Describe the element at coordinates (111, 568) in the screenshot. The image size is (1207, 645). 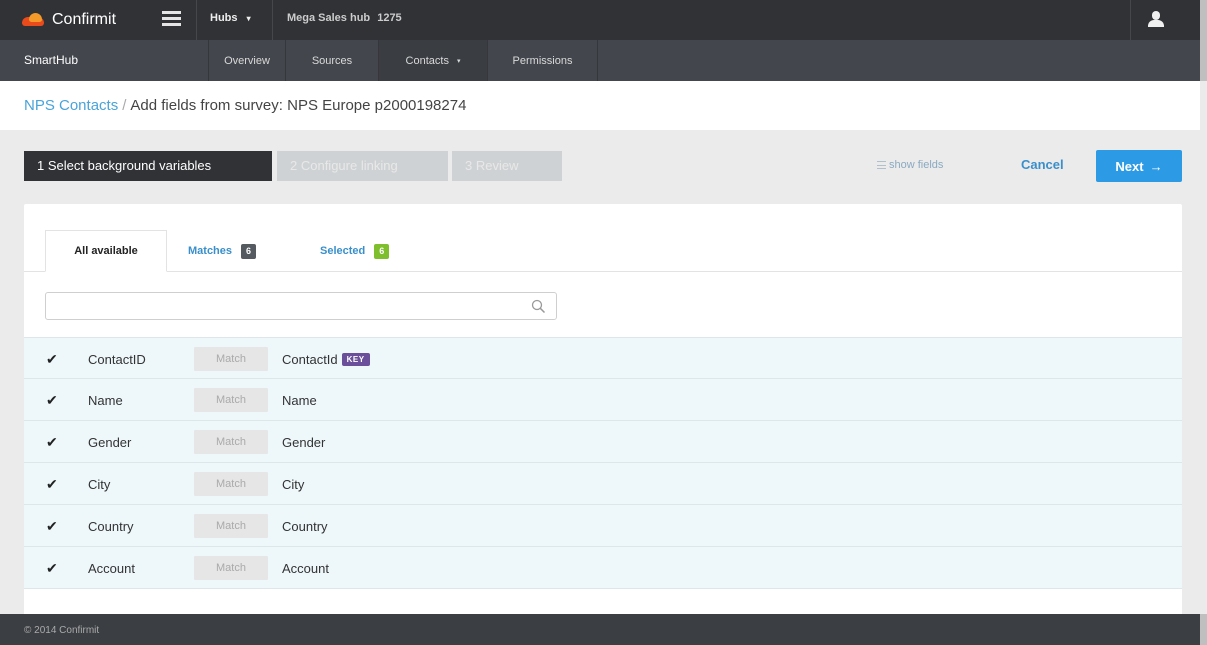
I see `source-field-name: Account` at that location.